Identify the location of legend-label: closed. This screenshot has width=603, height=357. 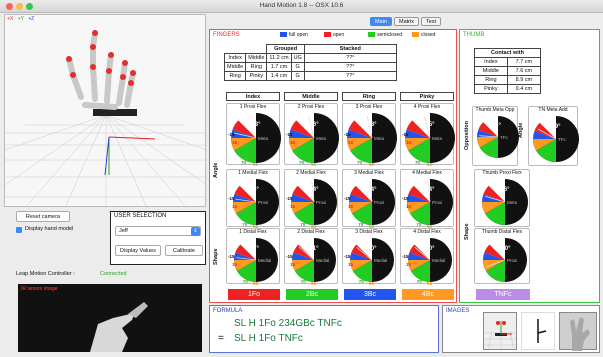
(428, 35).